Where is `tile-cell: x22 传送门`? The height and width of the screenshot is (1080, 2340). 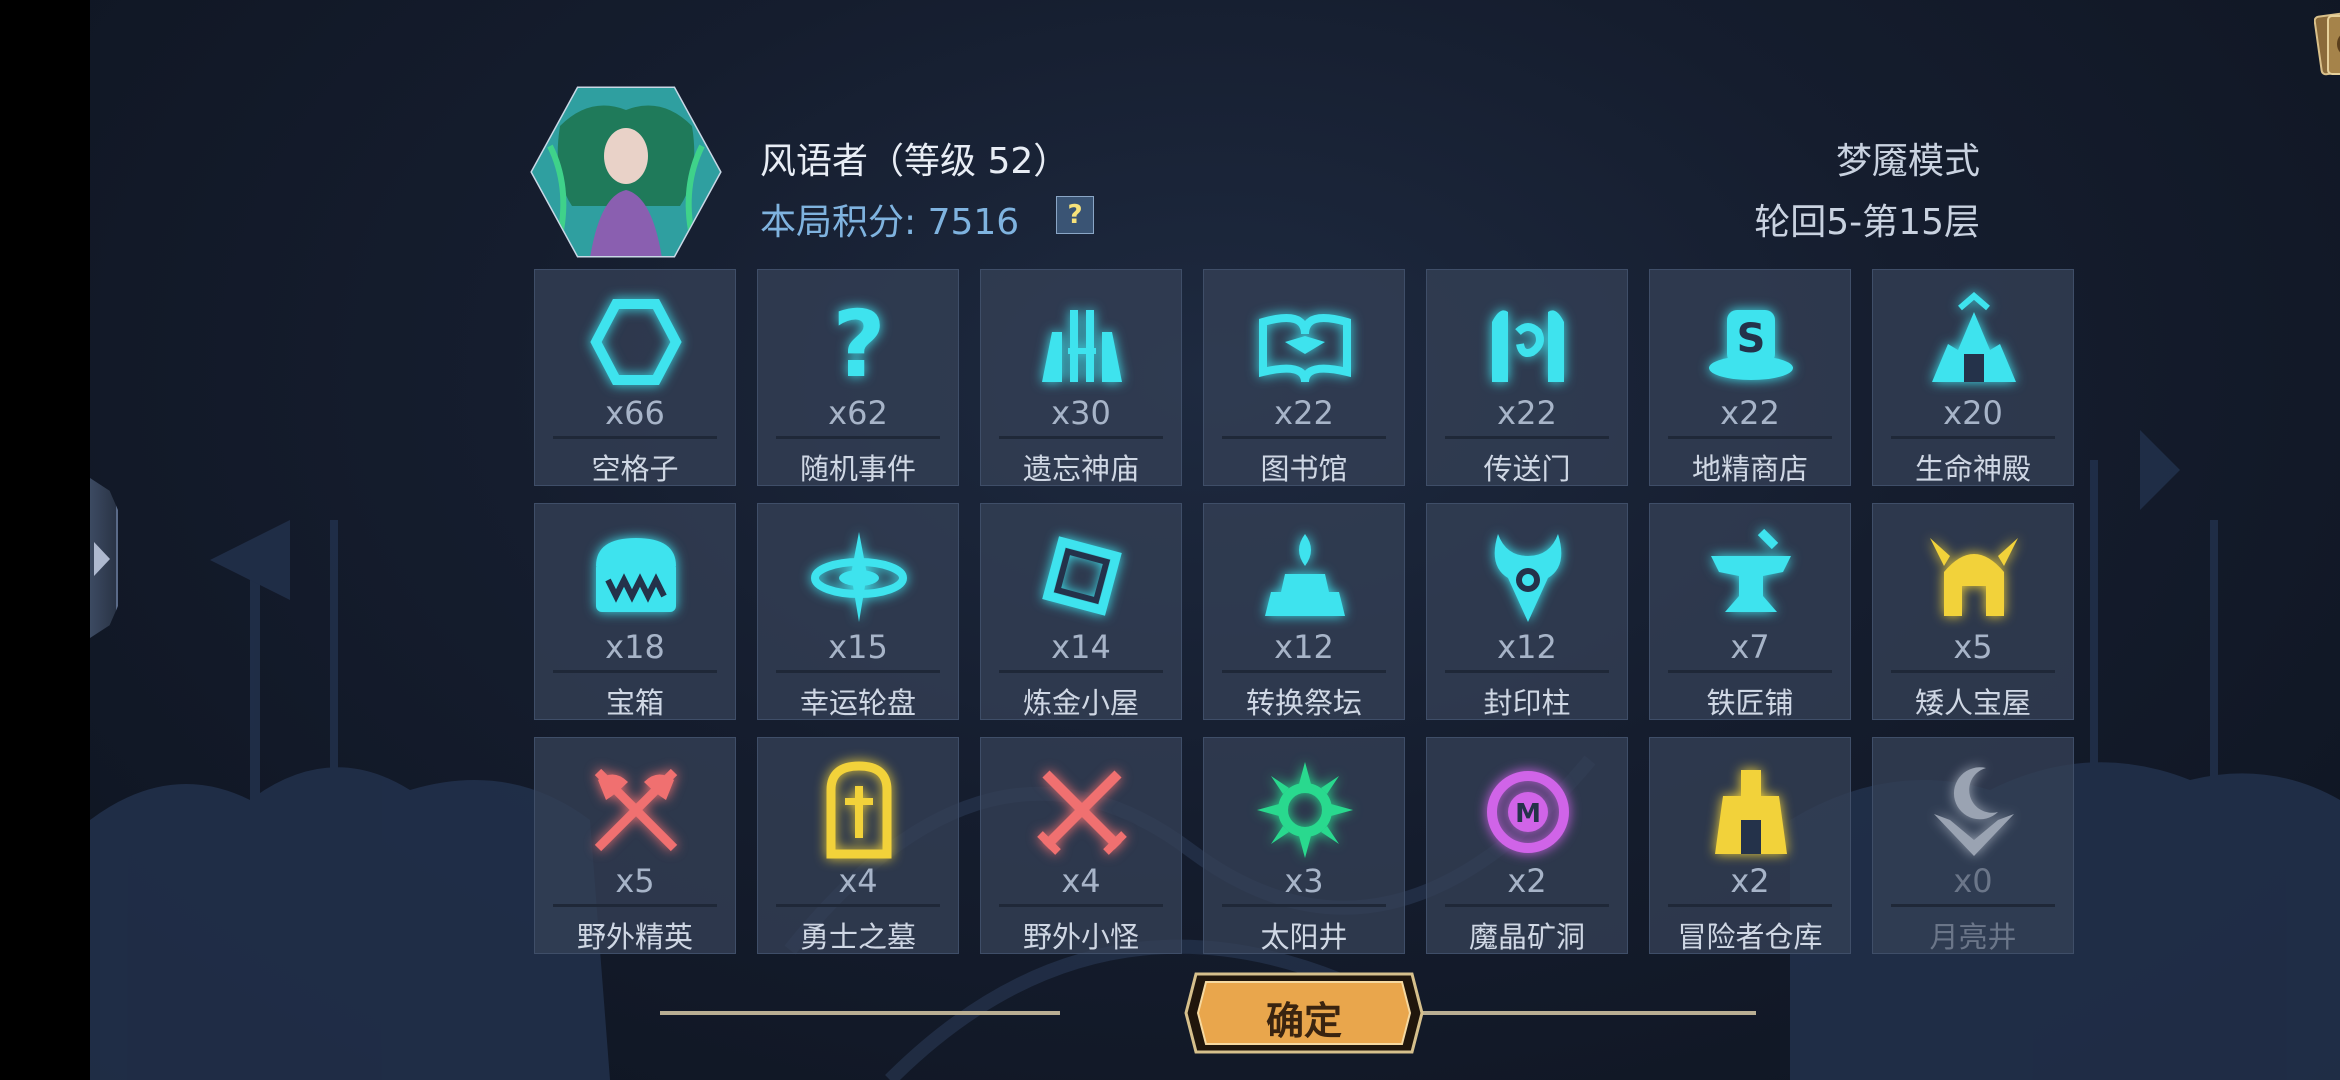 tile-cell: x22 传送门 is located at coordinates (1527, 377).